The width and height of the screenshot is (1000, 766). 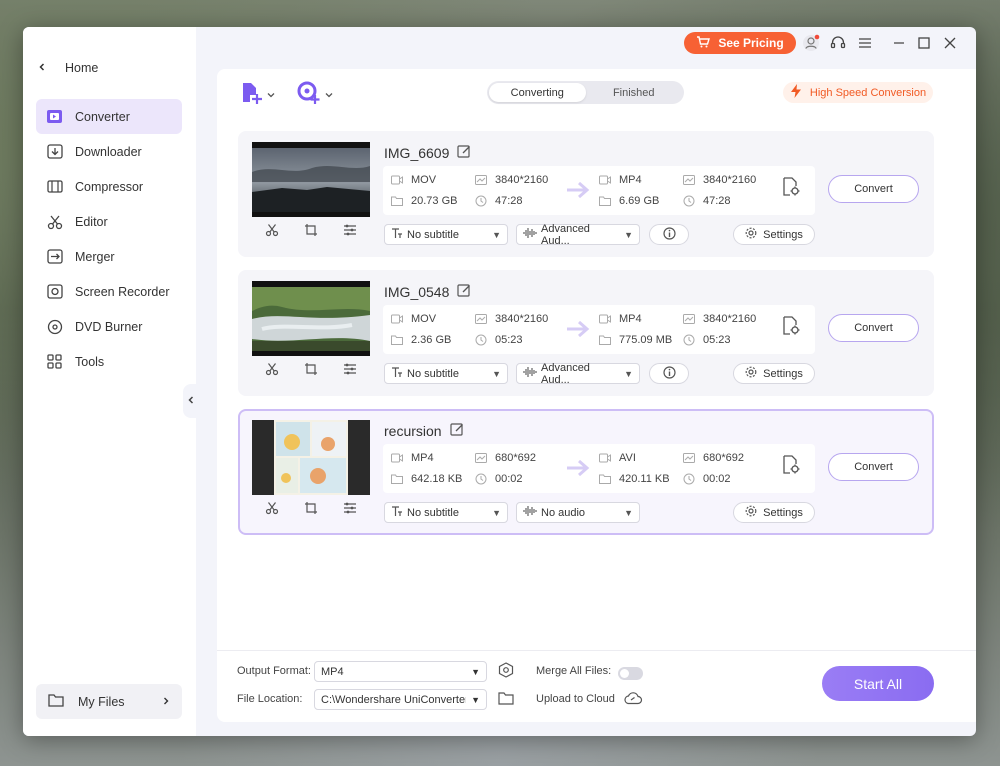 What do you see at coordinates (42, 68) in the screenshot?
I see `back-chevron-icon` at bounding box center [42, 68].